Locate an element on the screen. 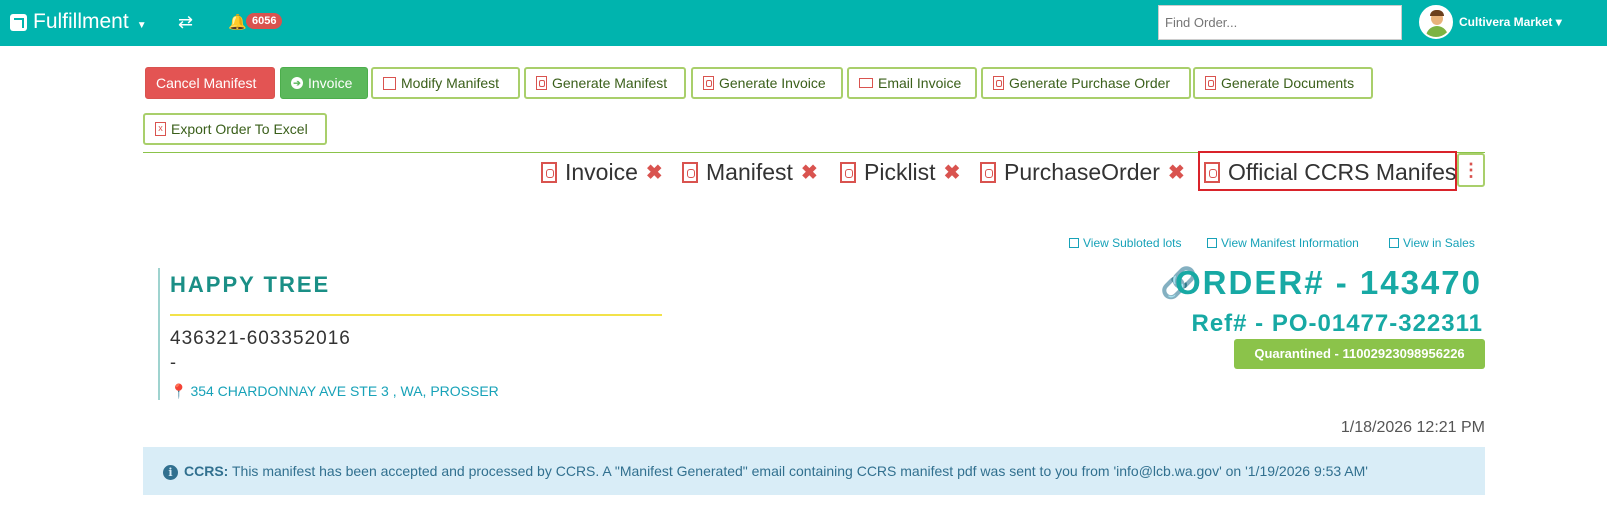 Image resolution: width=1607 pixels, height=517 pixels. swap-icon: ⇄ is located at coordinates (185, 22).